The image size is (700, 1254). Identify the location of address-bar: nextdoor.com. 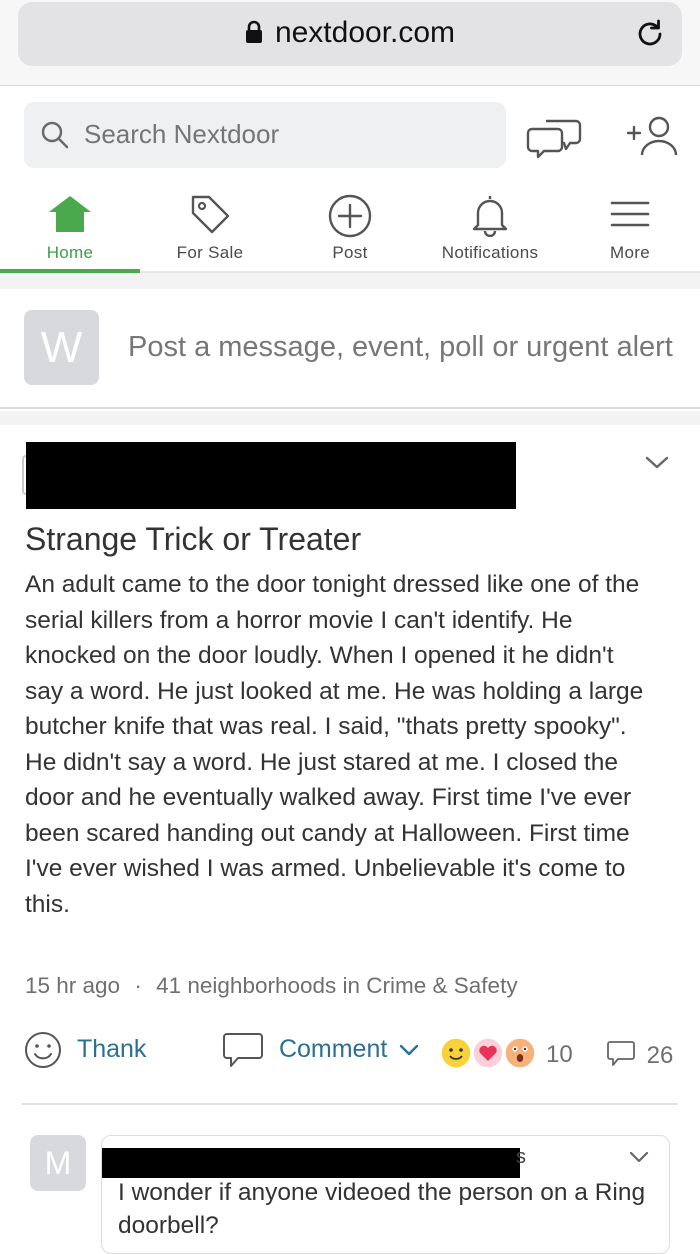
(350, 34).